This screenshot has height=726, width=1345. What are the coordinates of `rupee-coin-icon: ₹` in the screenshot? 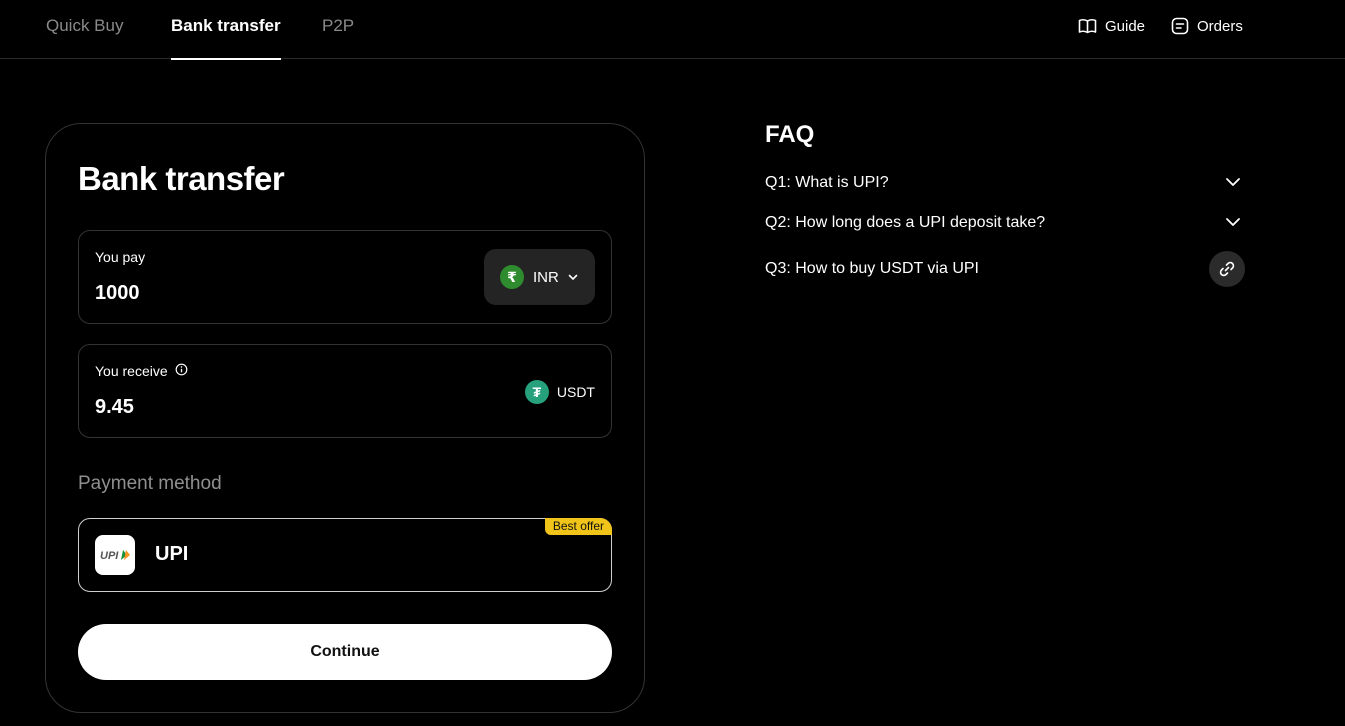 It's located at (512, 277).